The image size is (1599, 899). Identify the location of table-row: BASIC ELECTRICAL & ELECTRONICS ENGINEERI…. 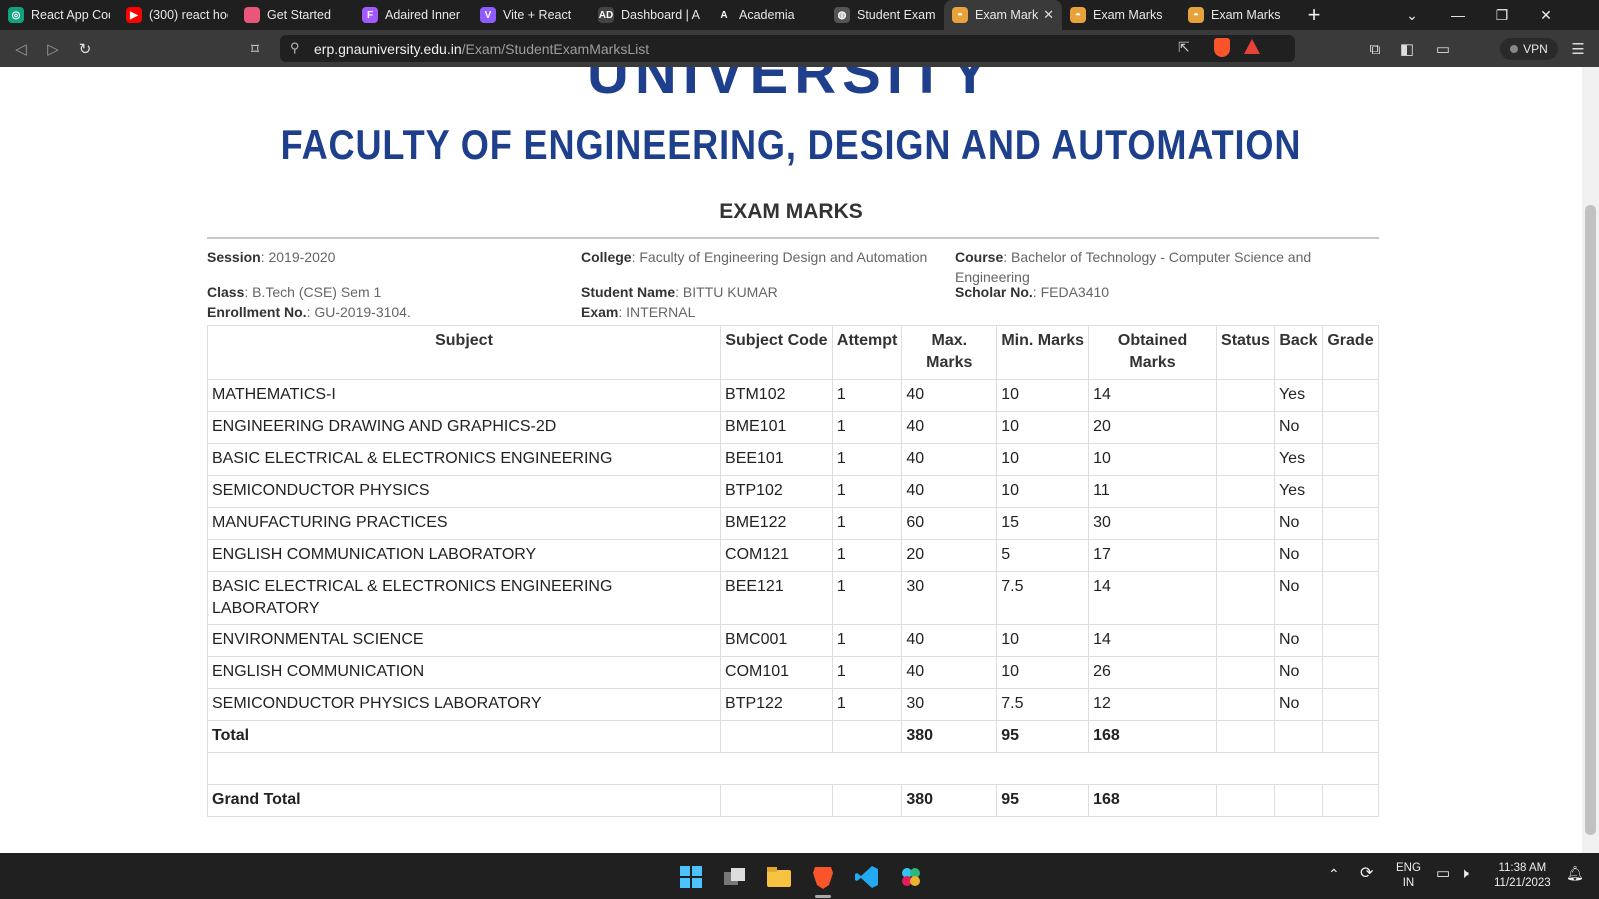
(793, 459).